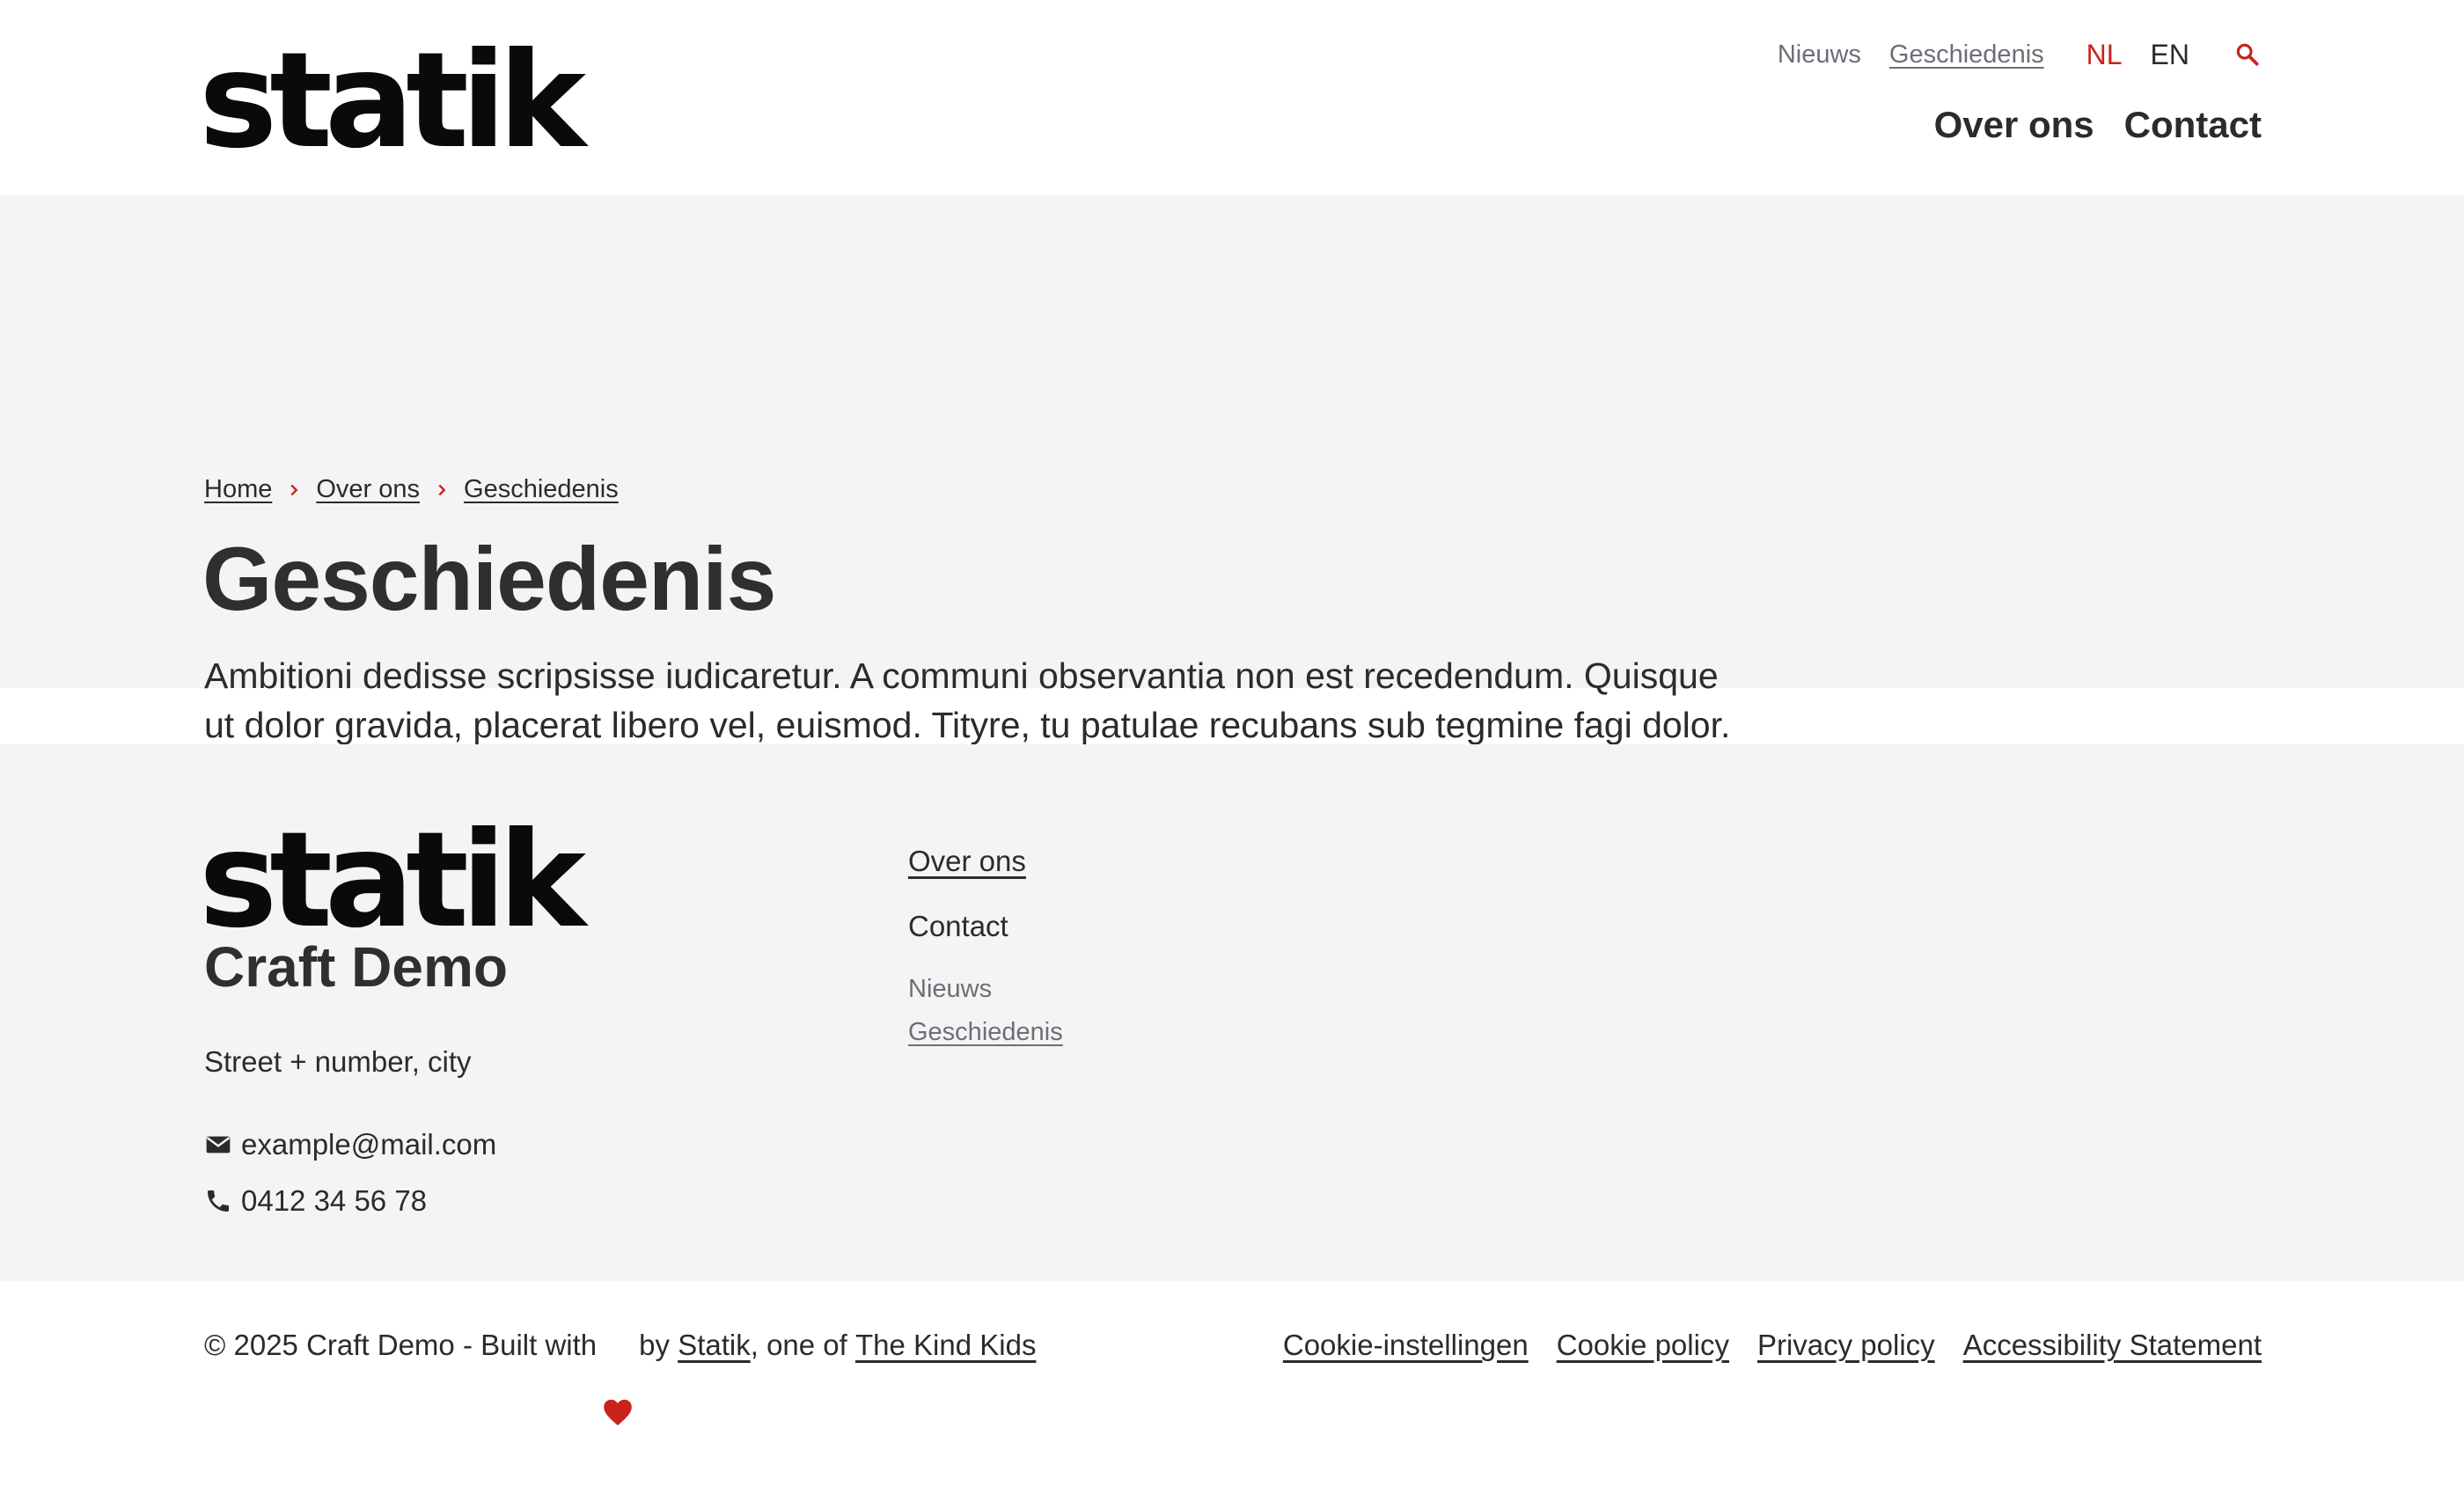 The width and height of the screenshot is (2464, 1494). What do you see at coordinates (1846, 1345) in the screenshot?
I see `privacy-policy-link: Privacy policy` at bounding box center [1846, 1345].